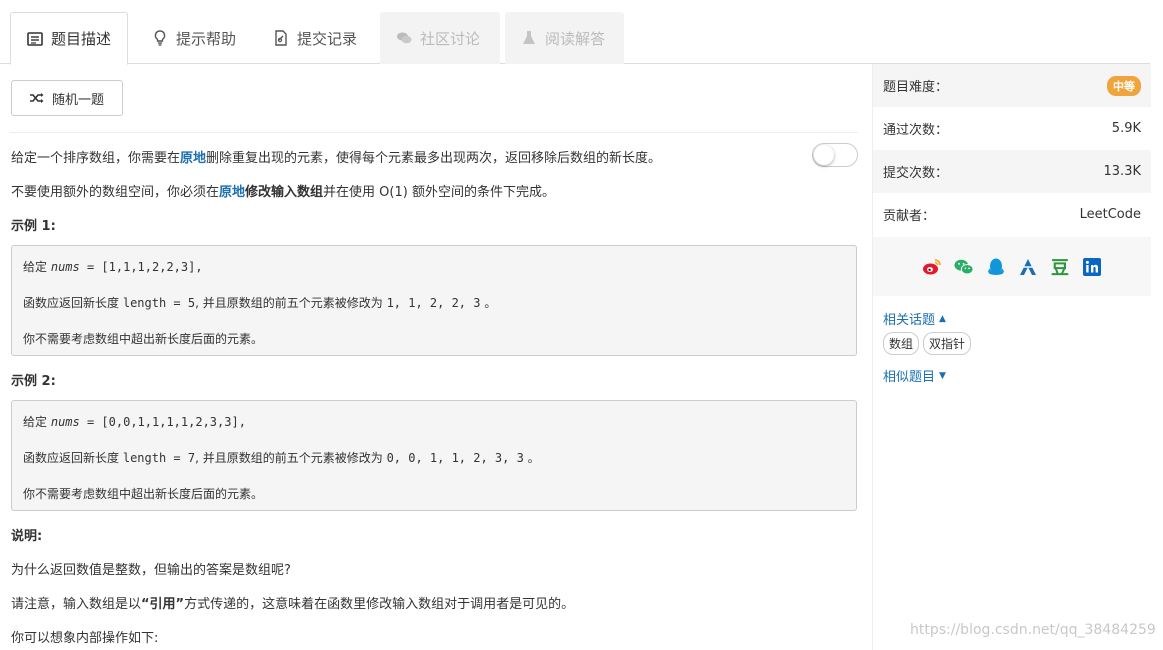 This screenshot has width=1163, height=650. What do you see at coordinates (1012, 171) in the screenshot?
I see `submissions-row: 提交次数： 13.3K` at bounding box center [1012, 171].